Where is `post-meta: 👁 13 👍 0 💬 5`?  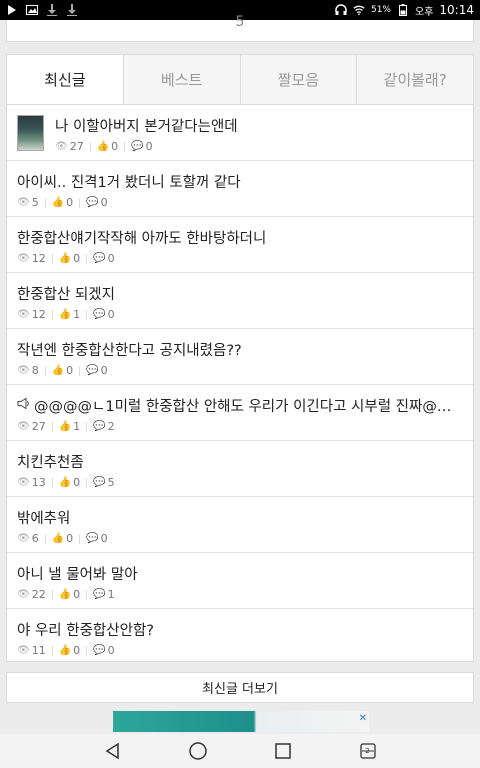 post-meta: 👁 13 👍 0 💬 5 is located at coordinates (240, 482).